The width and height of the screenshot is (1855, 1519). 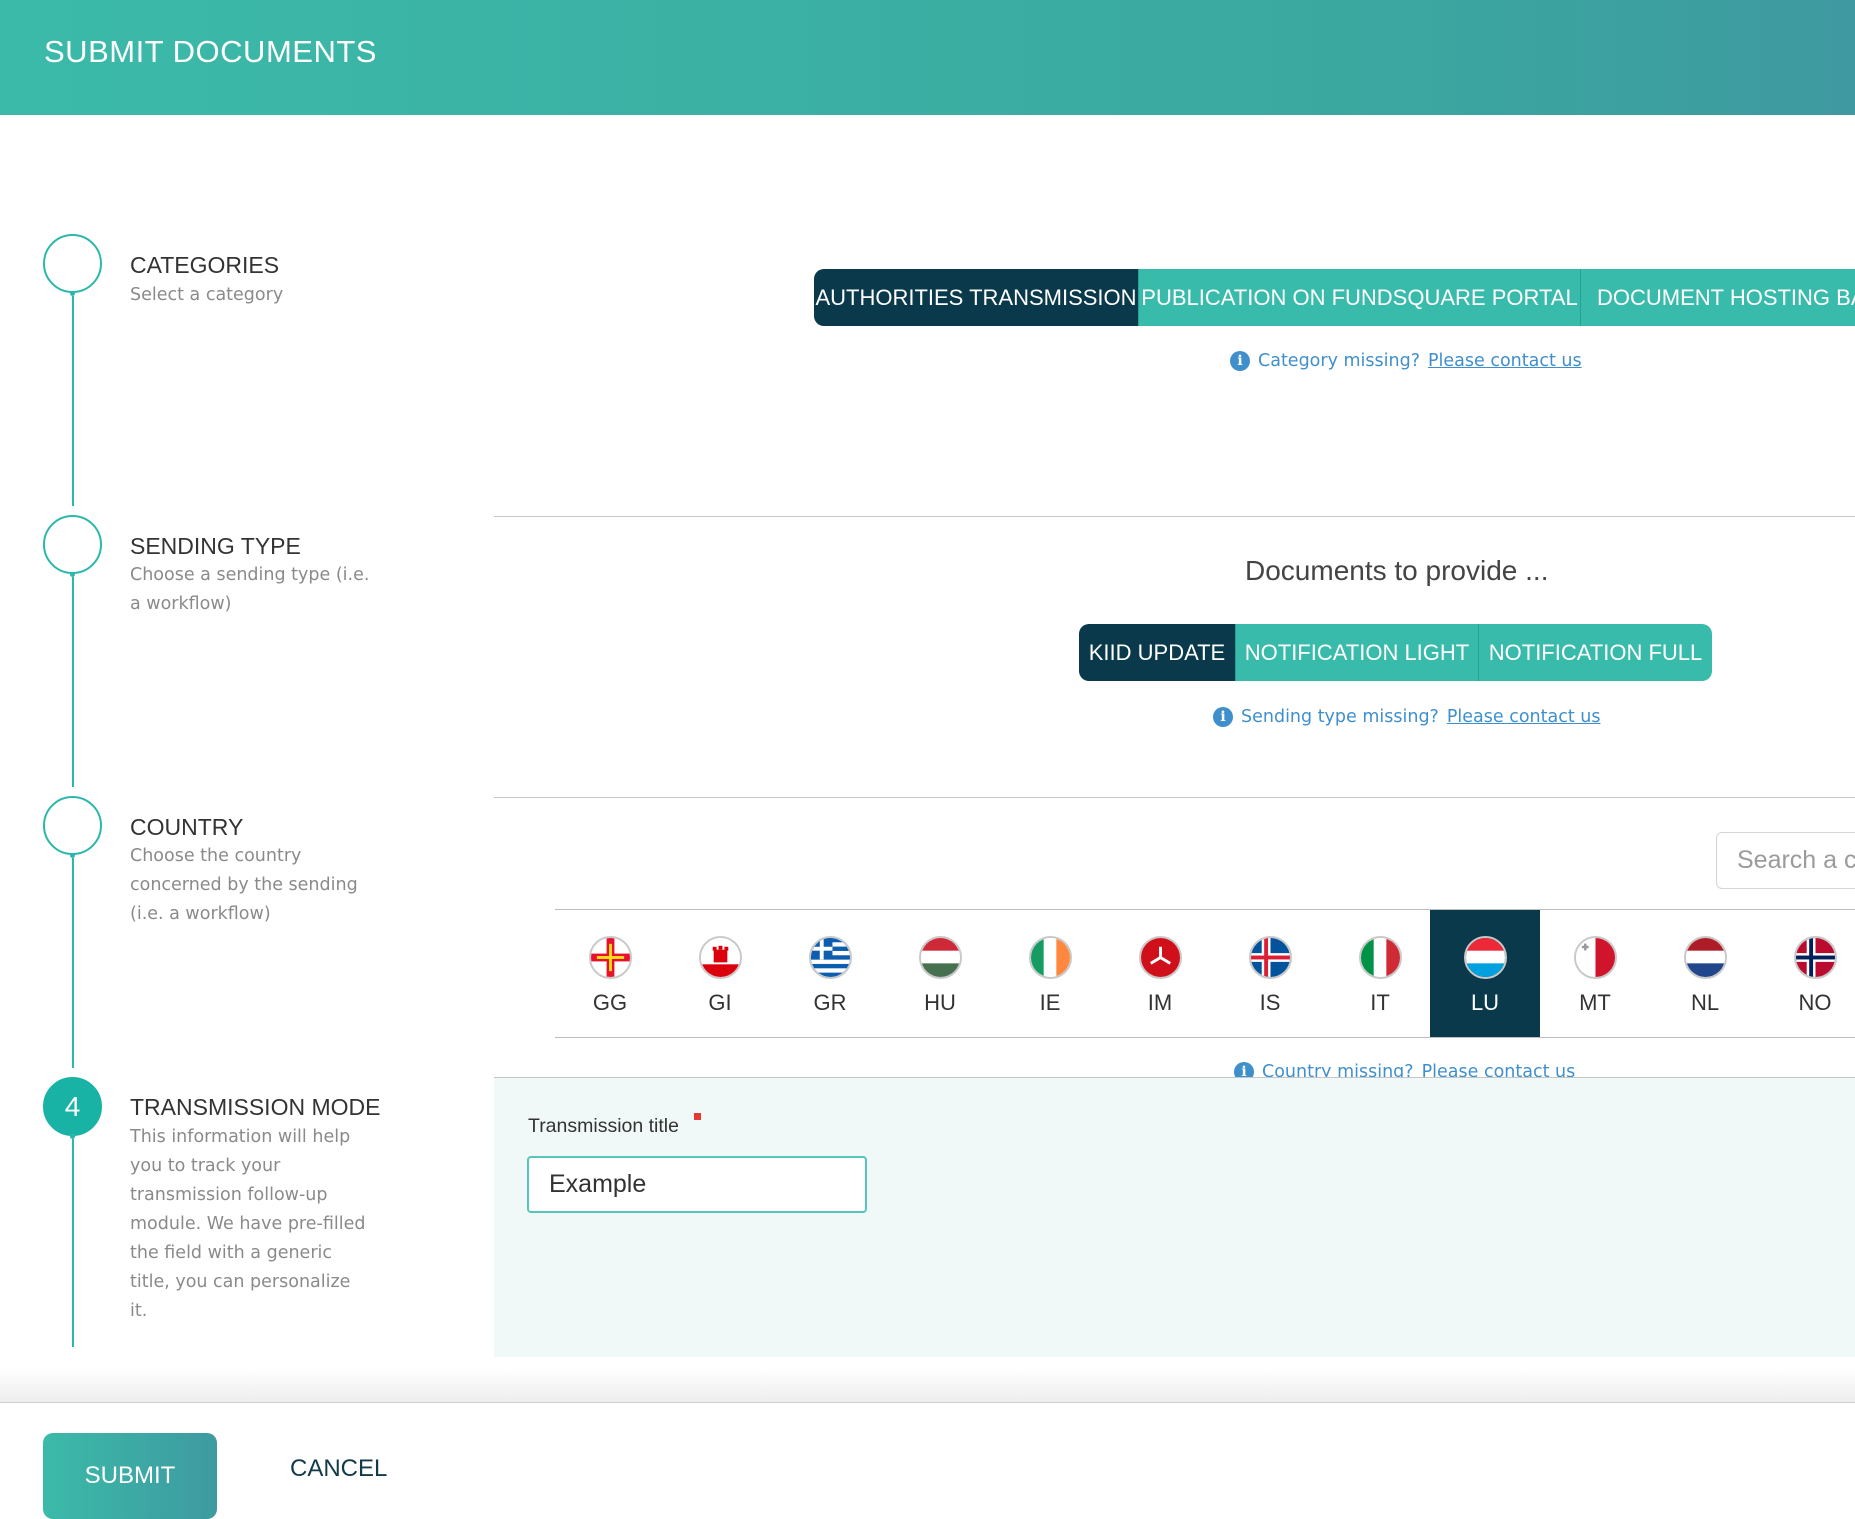 I want to click on submit-button: SUBMIT, so click(x=130, y=1476).